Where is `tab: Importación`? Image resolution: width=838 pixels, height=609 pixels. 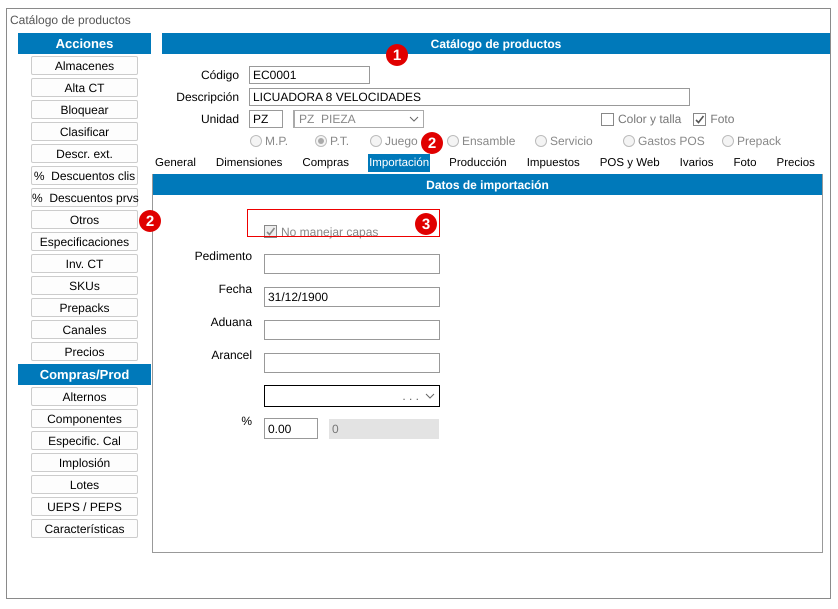 tab: Importación is located at coordinates (399, 163).